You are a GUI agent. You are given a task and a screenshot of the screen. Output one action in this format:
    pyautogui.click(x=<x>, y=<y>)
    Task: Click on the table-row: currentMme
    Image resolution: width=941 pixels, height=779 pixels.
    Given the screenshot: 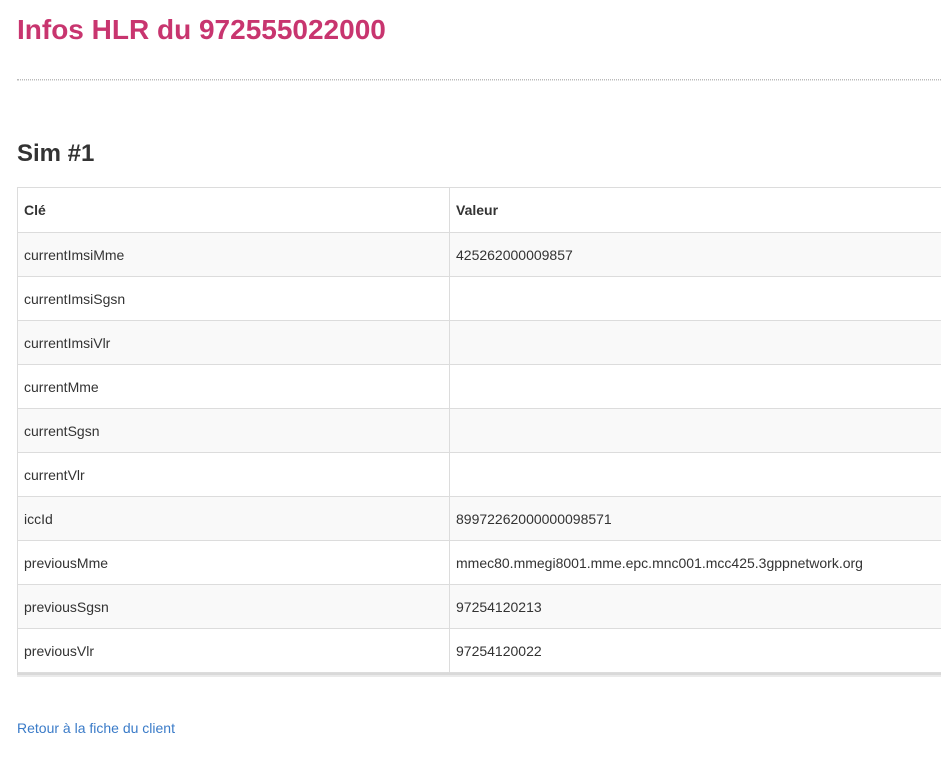 What is the action you would take?
    pyautogui.click(x=479, y=386)
    